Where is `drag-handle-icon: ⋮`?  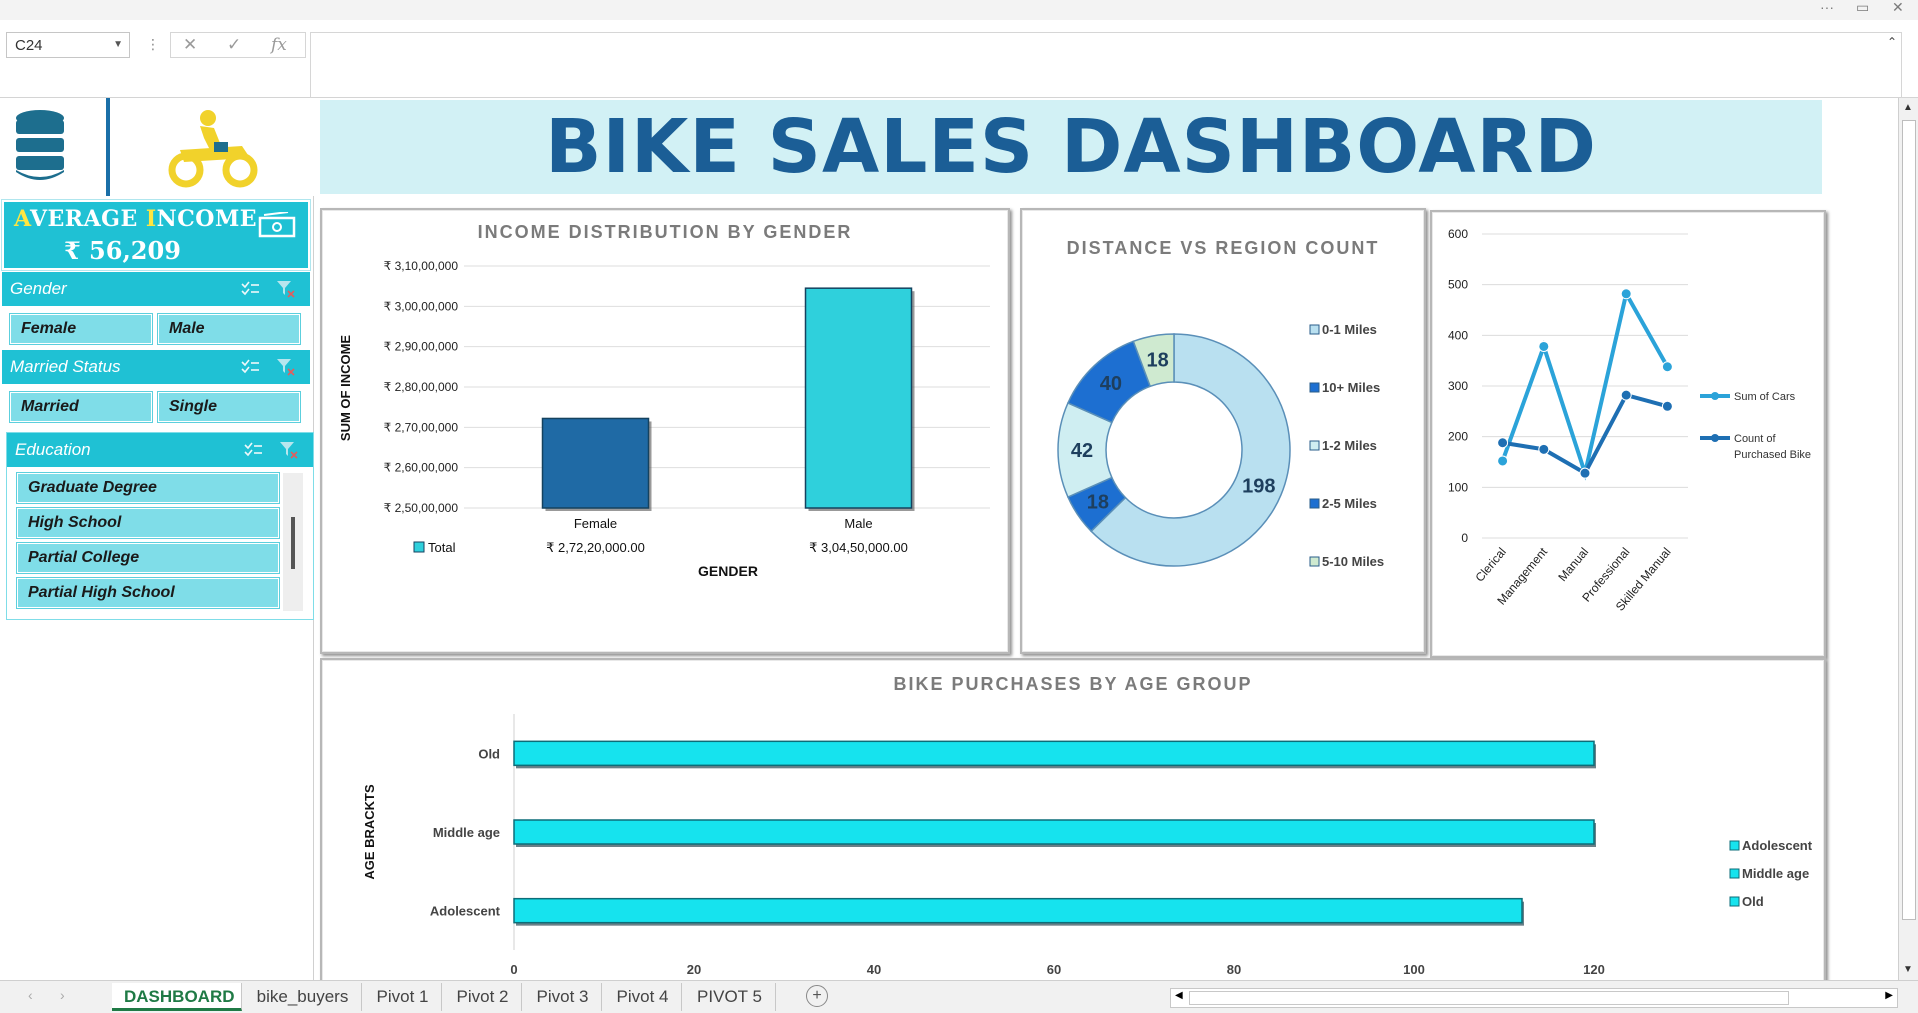 drag-handle-icon: ⋮ is located at coordinates (153, 44).